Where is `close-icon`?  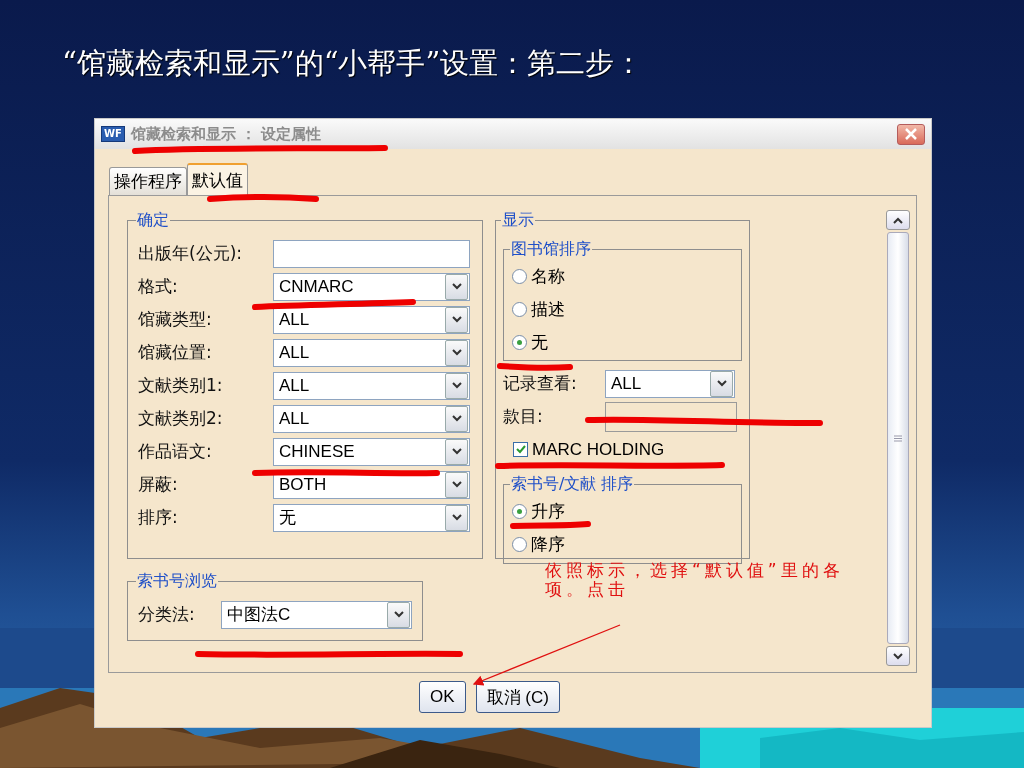 close-icon is located at coordinates (911, 134).